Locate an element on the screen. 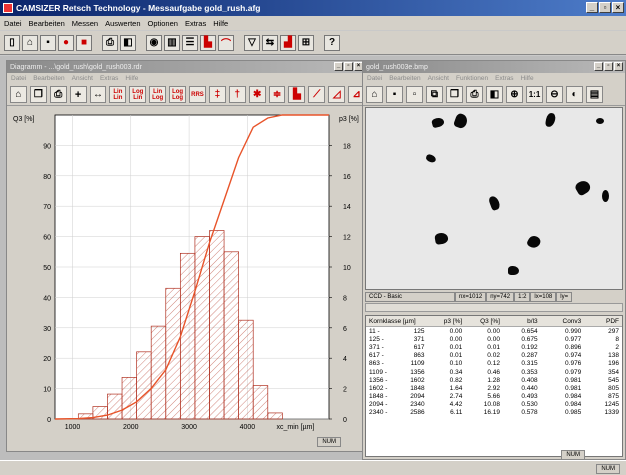 Image resolution: width=626 pixels, height=475 pixels. diagram-menu-hilfe: Hilfe is located at coordinates (131, 78).